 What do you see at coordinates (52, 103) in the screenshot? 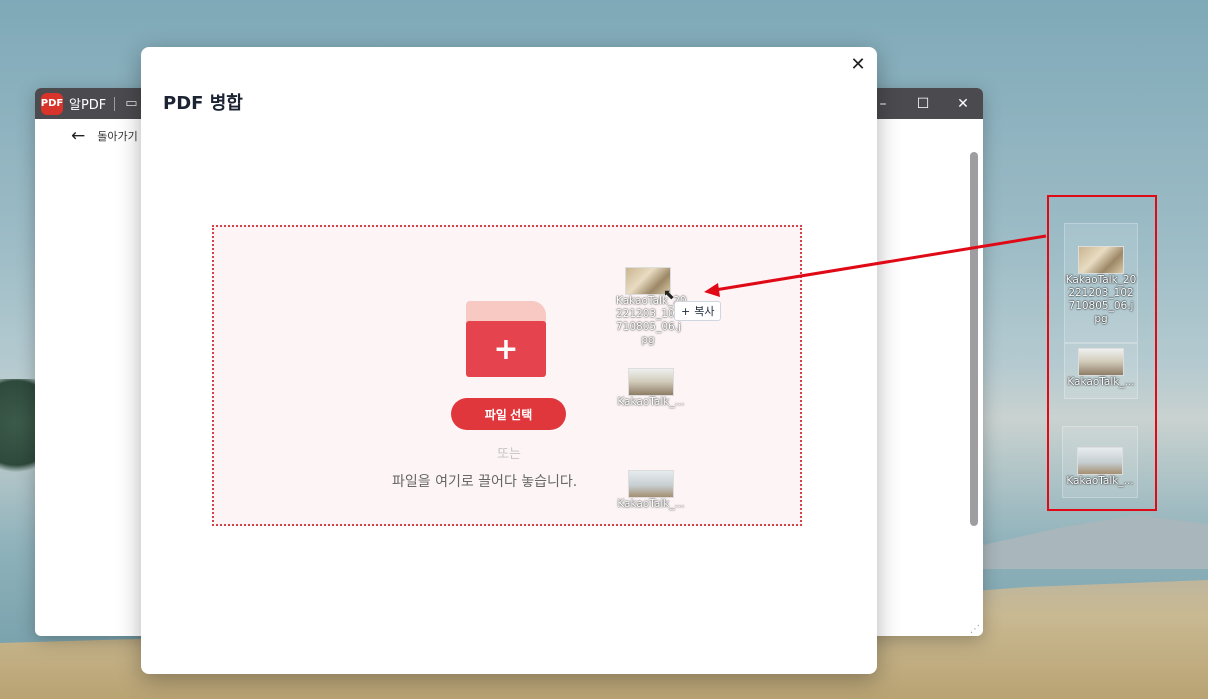
I see `app-logo-icon: PDF` at bounding box center [52, 103].